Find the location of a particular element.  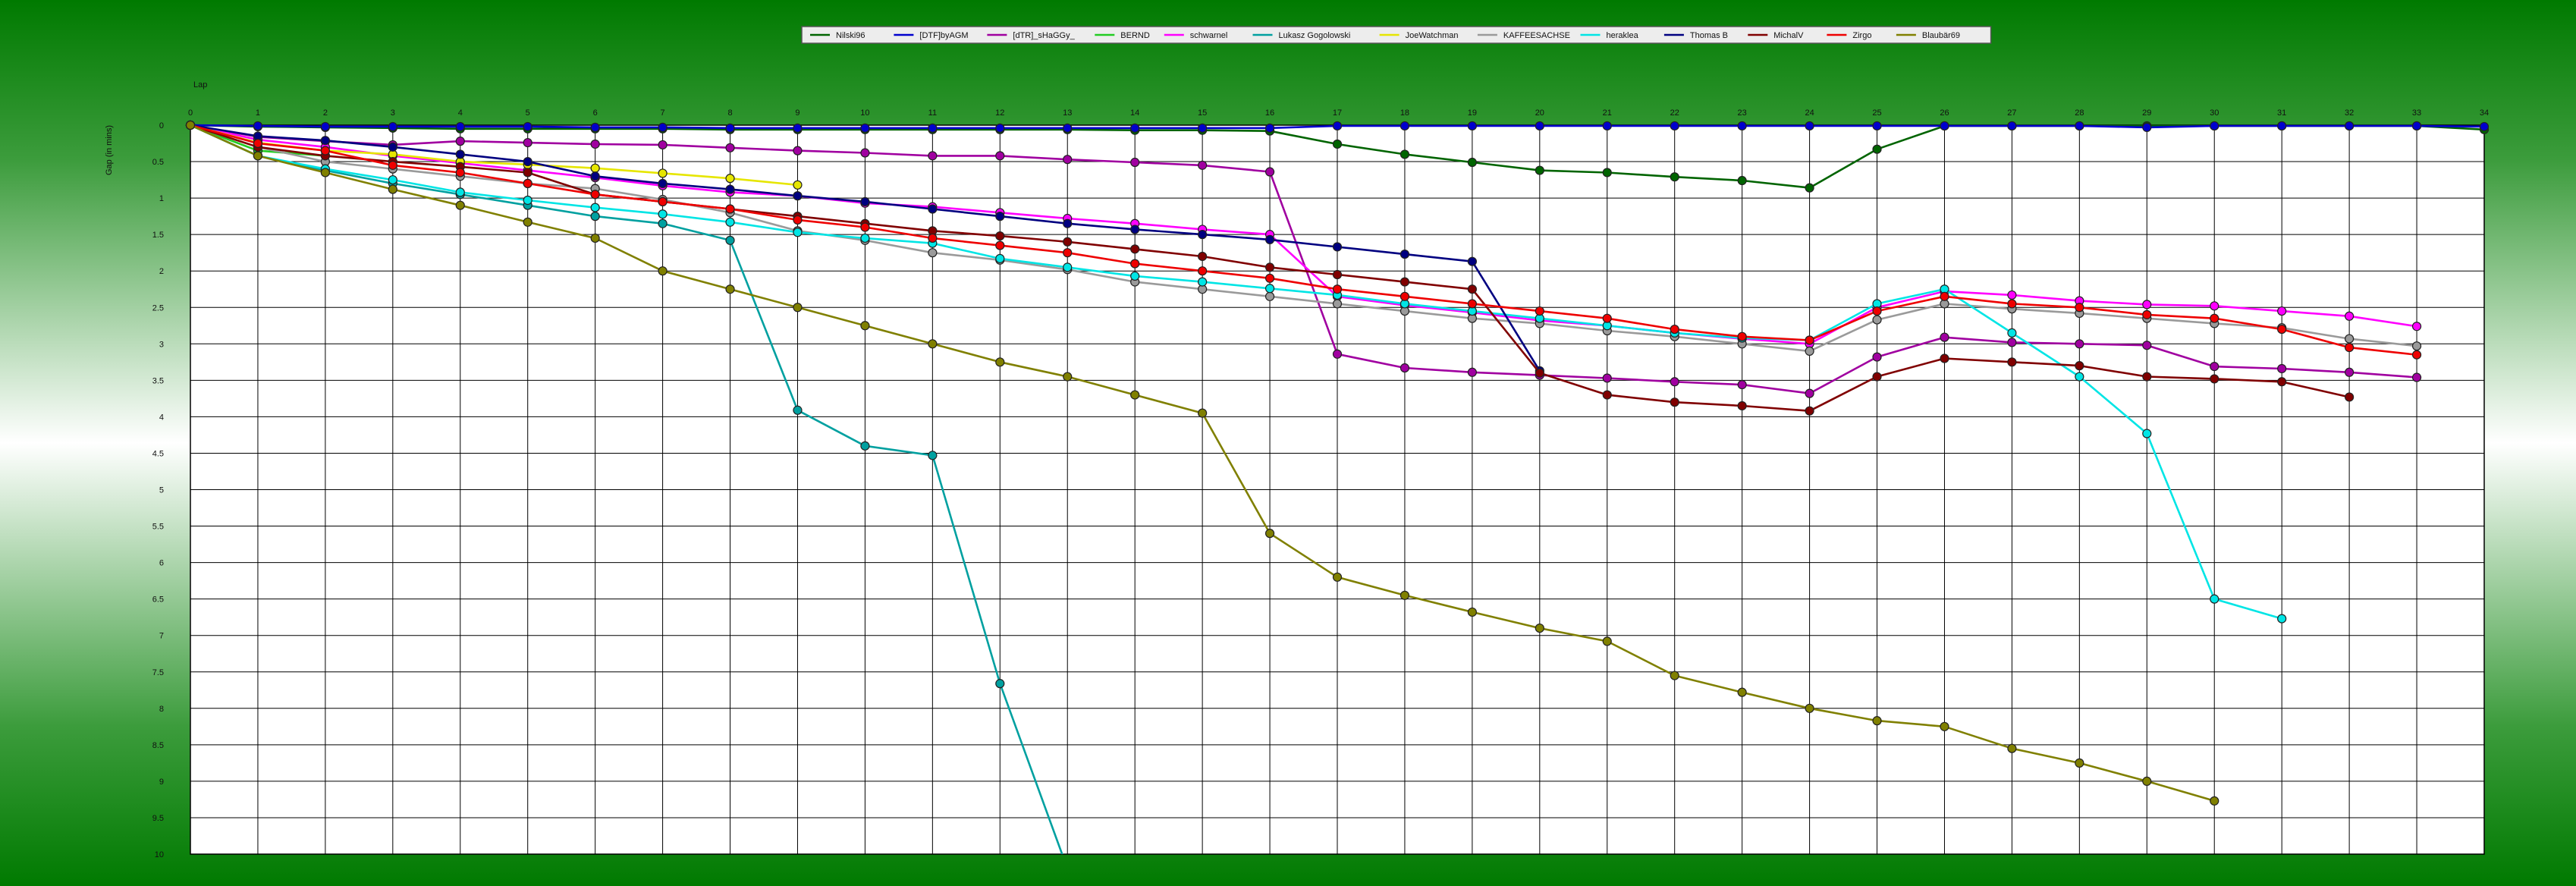

y-tick-label: 4.5 is located at coordinates (158, 453).